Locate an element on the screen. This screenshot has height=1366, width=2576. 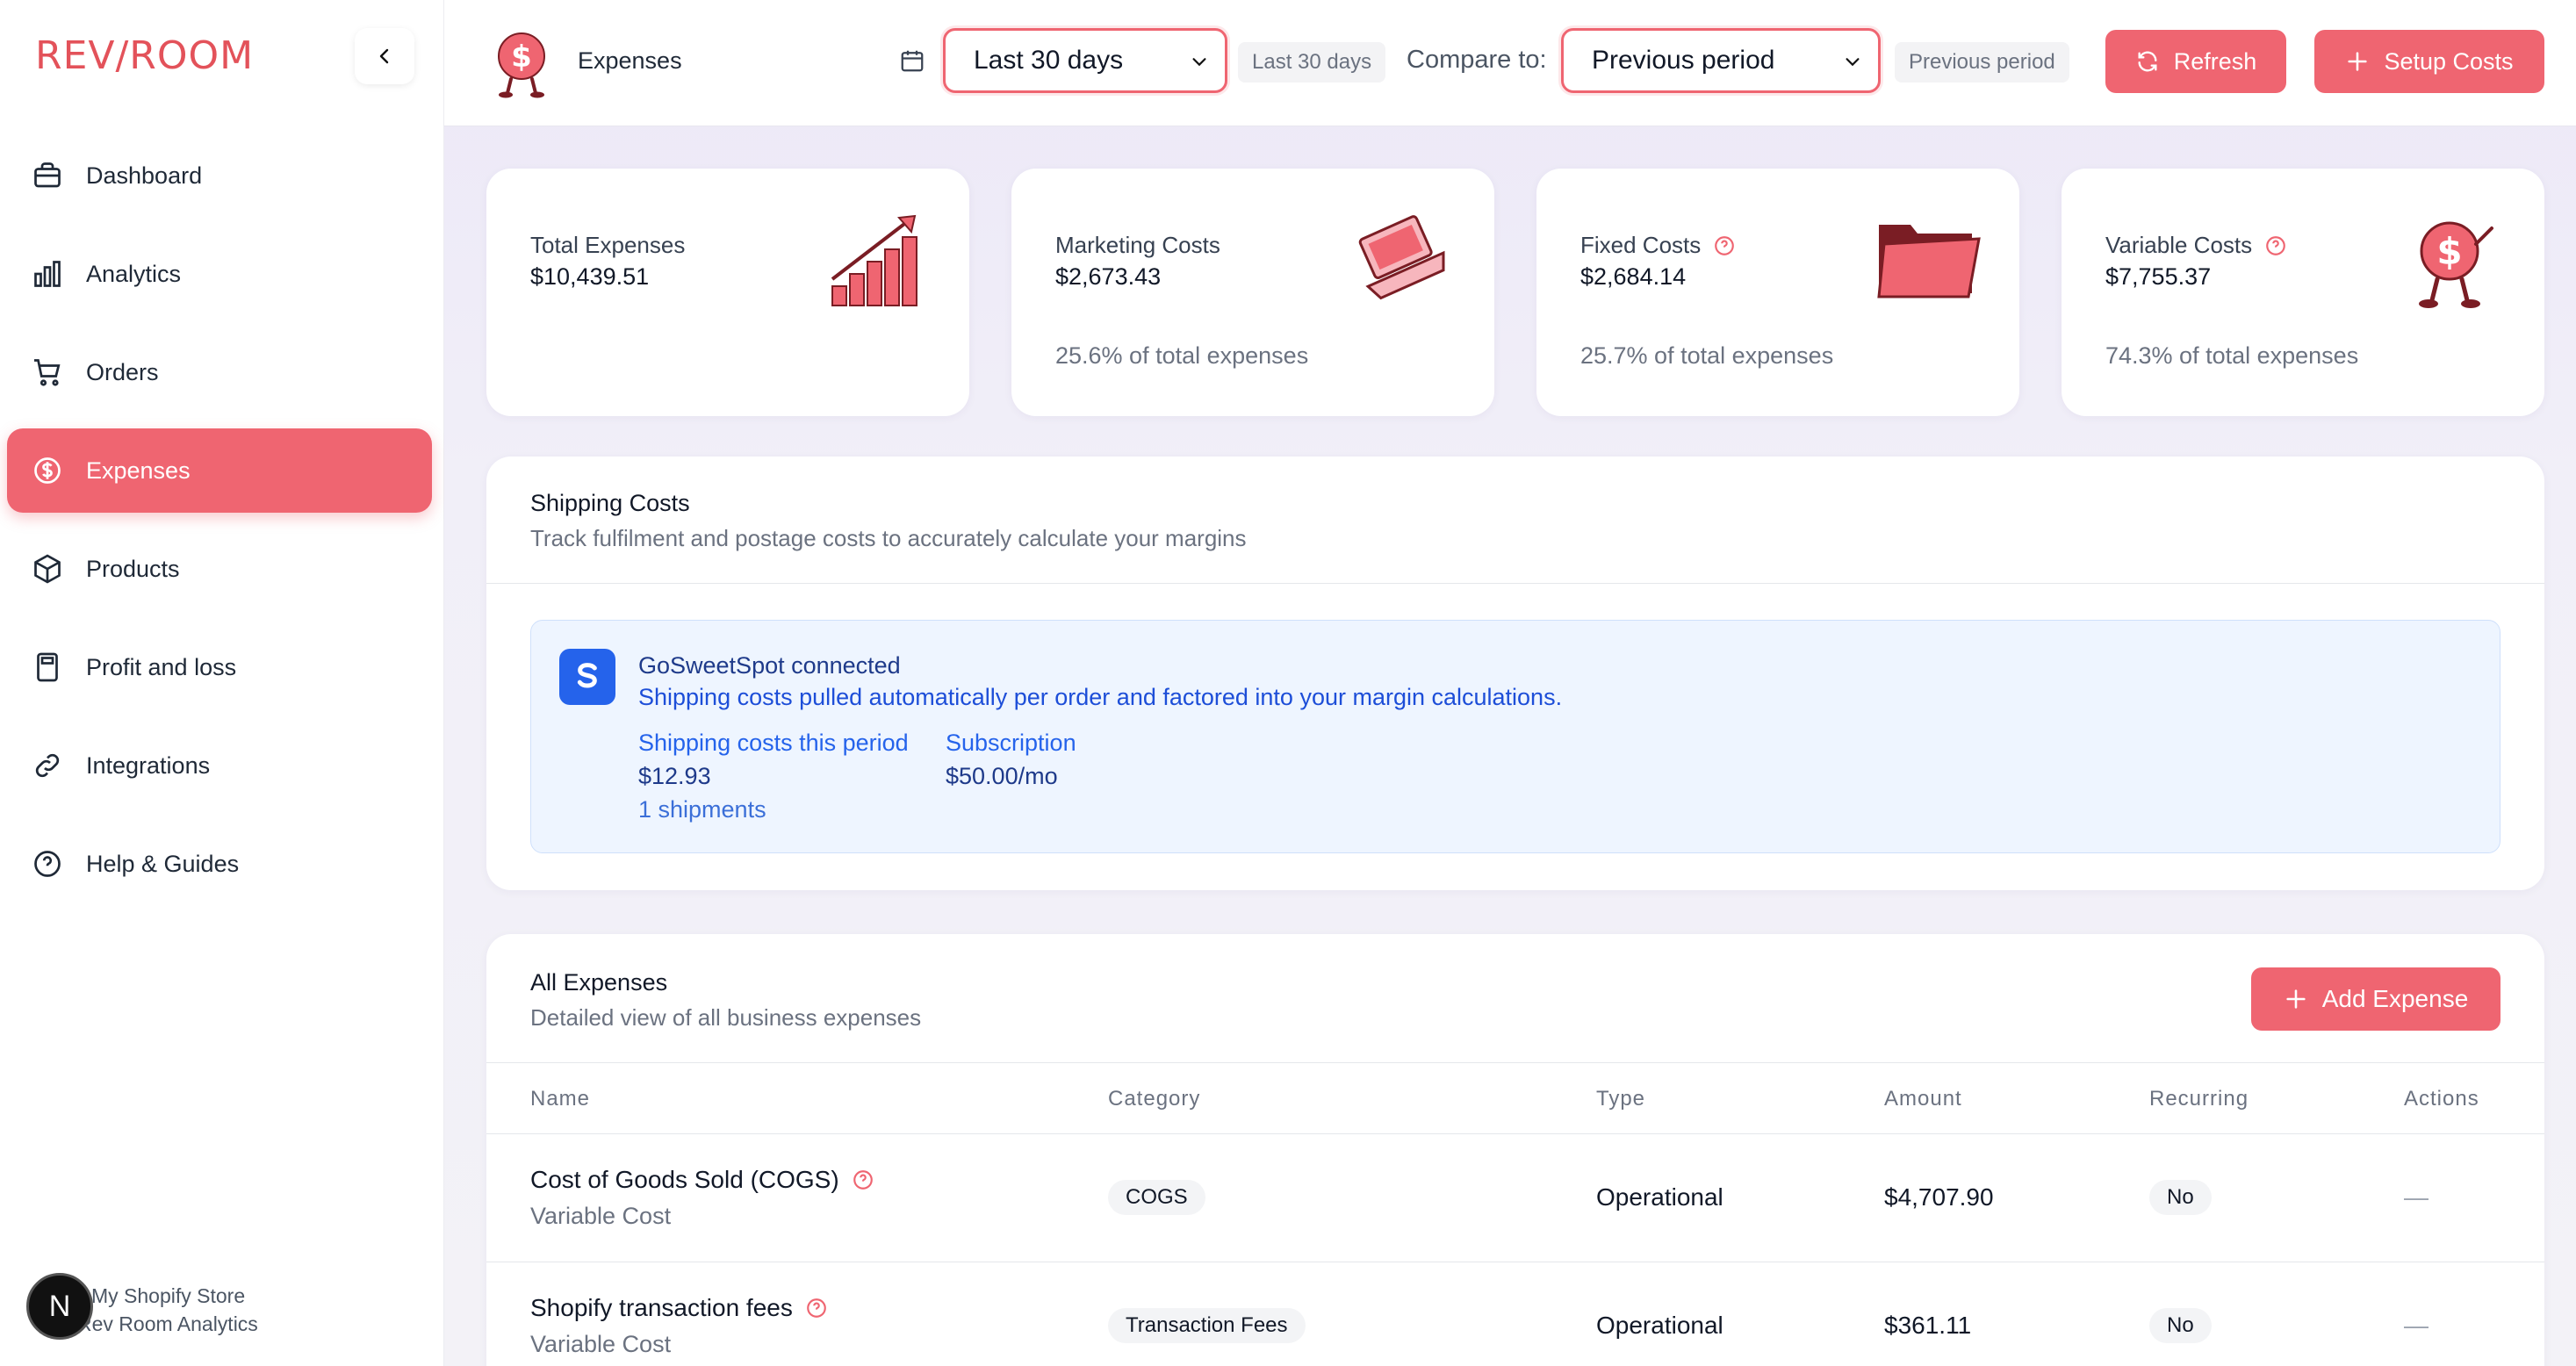
category-cell: Transaction Fees is located at coordinates (1207, 1325).